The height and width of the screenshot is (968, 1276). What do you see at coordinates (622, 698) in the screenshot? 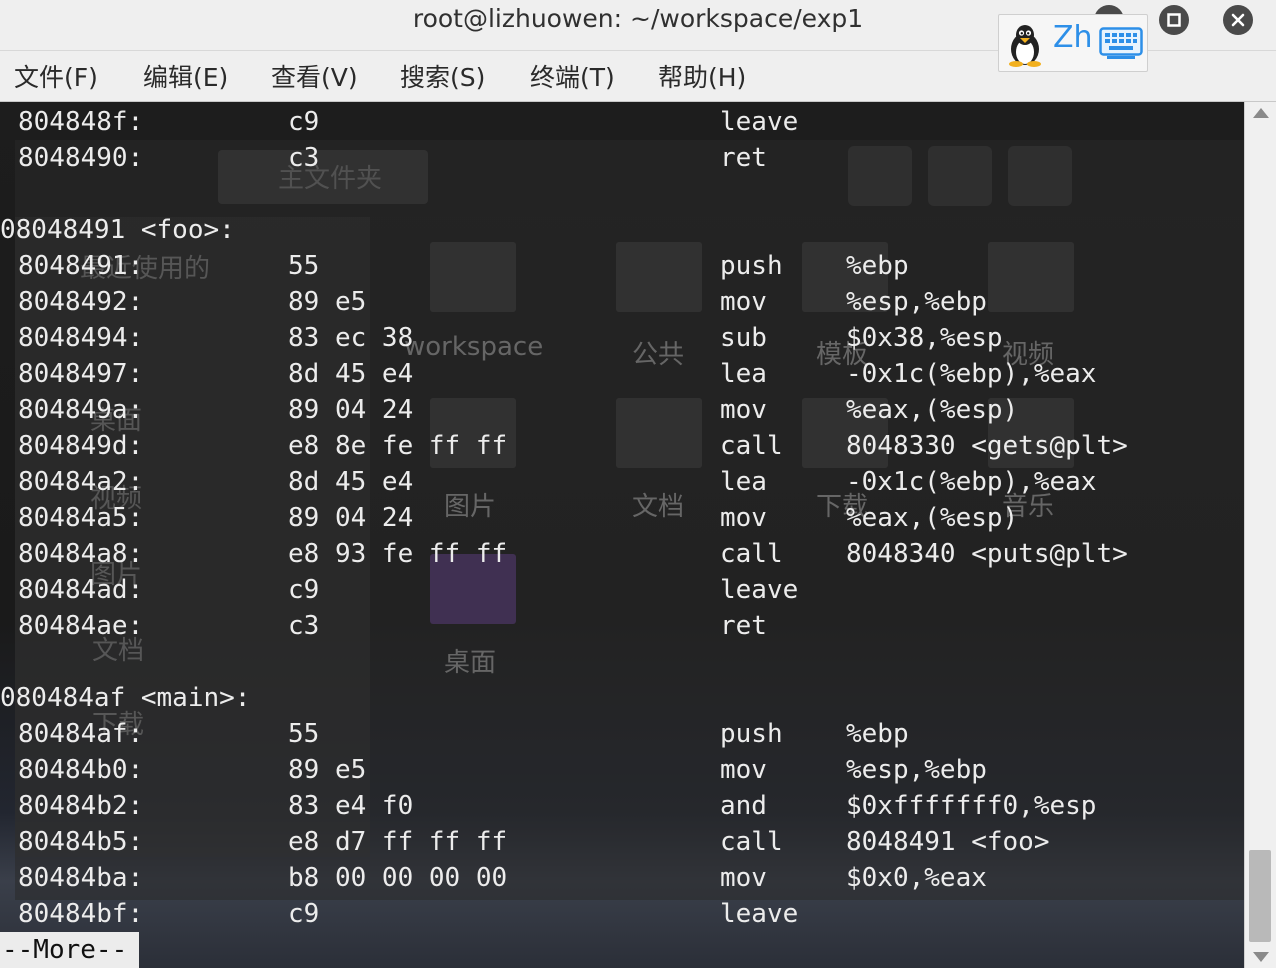
I see `terminal-function-label-line: 080484af <main>:` at bounding box center [622, 698].